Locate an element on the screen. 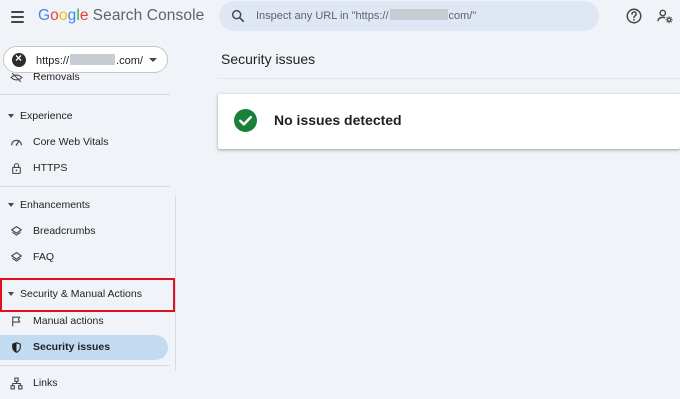  property-url-suffix: .com/ is located at coordinates (129, 61).